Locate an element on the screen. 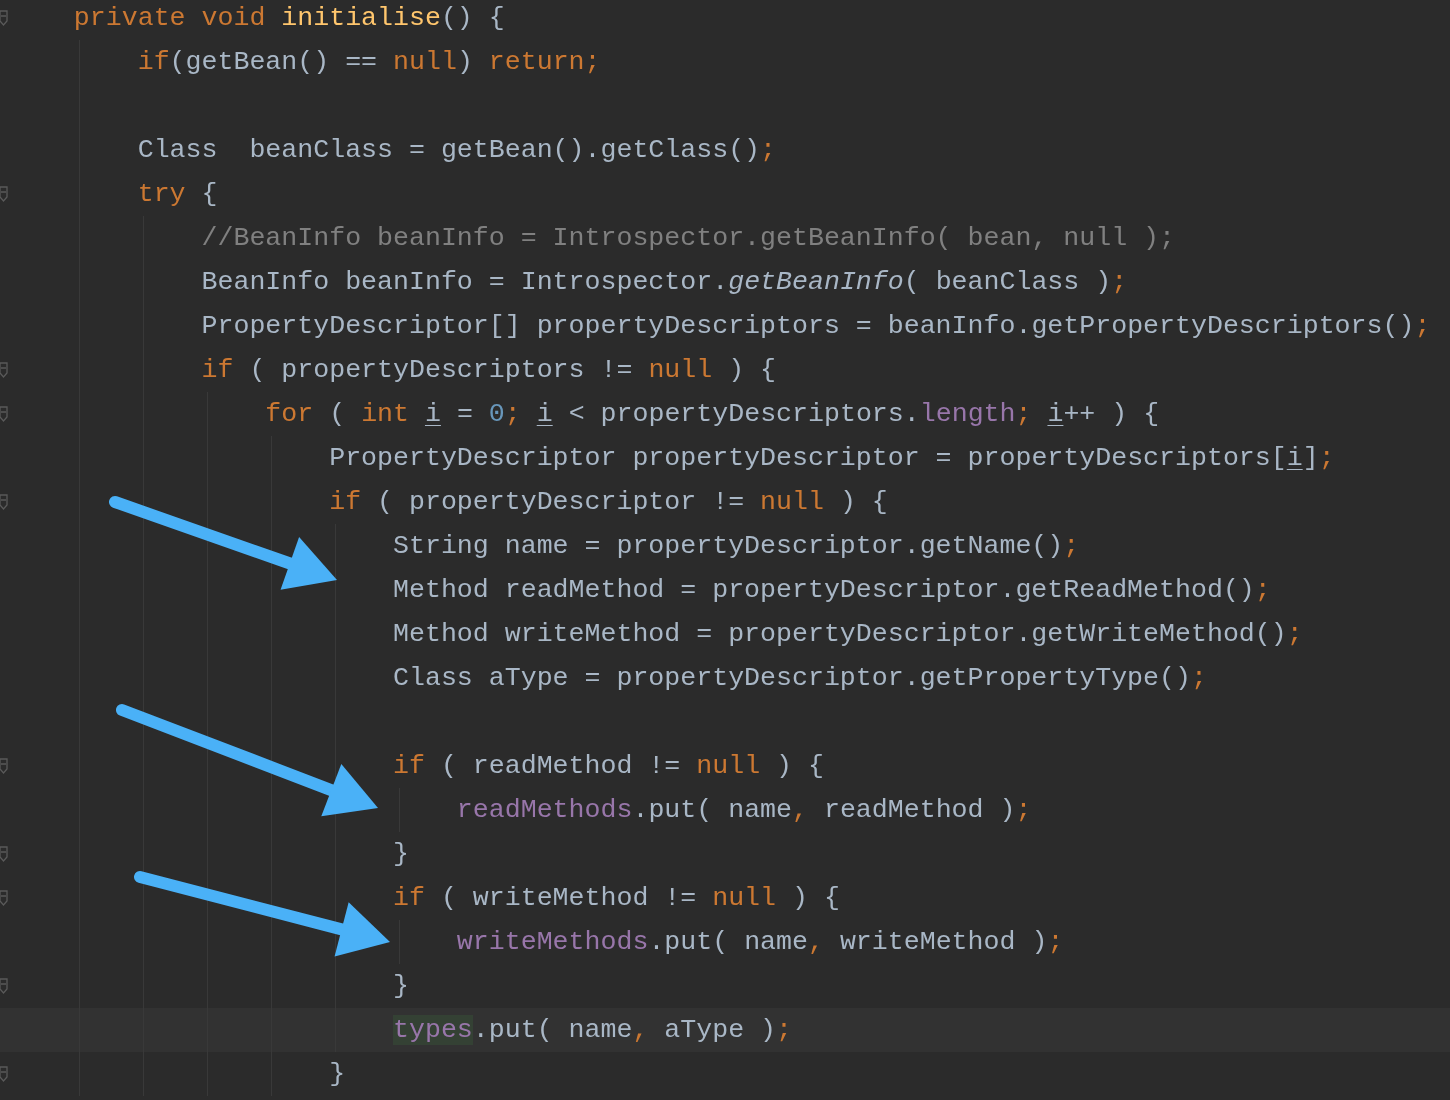  code-line: if(getBean() == null) return; is located at coordinates (369, 62).